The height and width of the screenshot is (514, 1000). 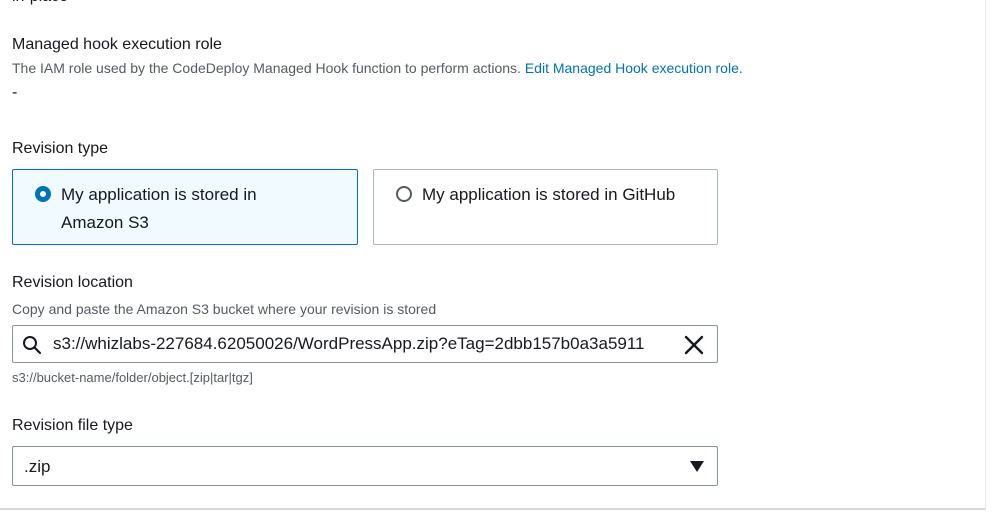 I want to click on previous-section-text: in-place, so click(x=40, y=3).